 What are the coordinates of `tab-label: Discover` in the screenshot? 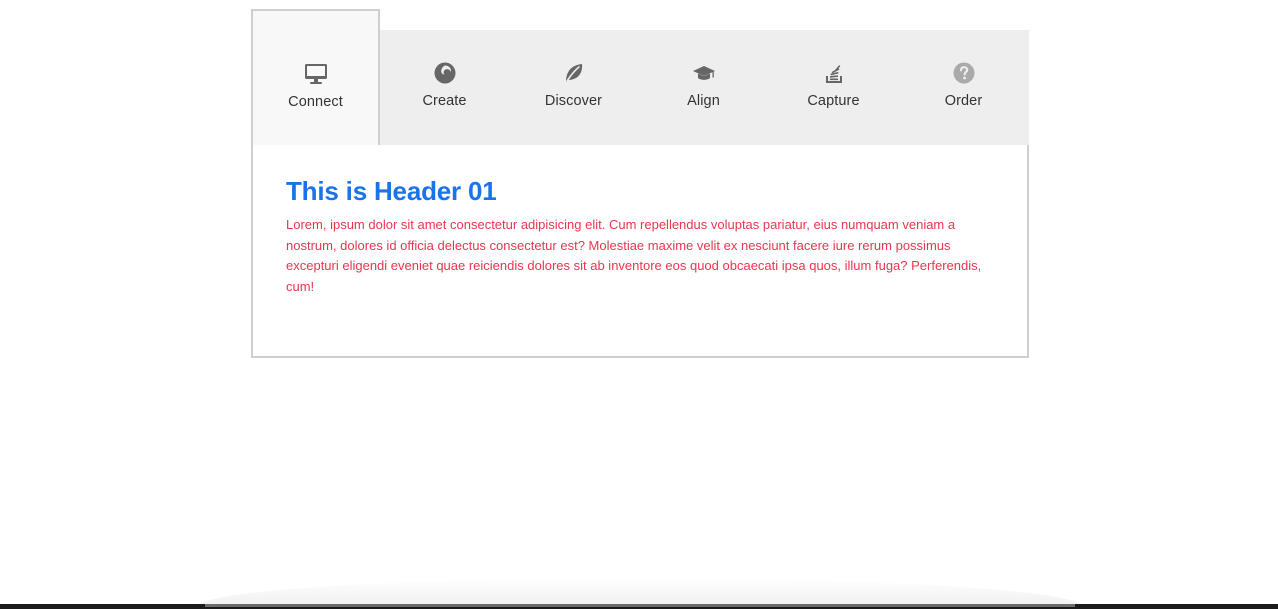 It's located at (573, 101).